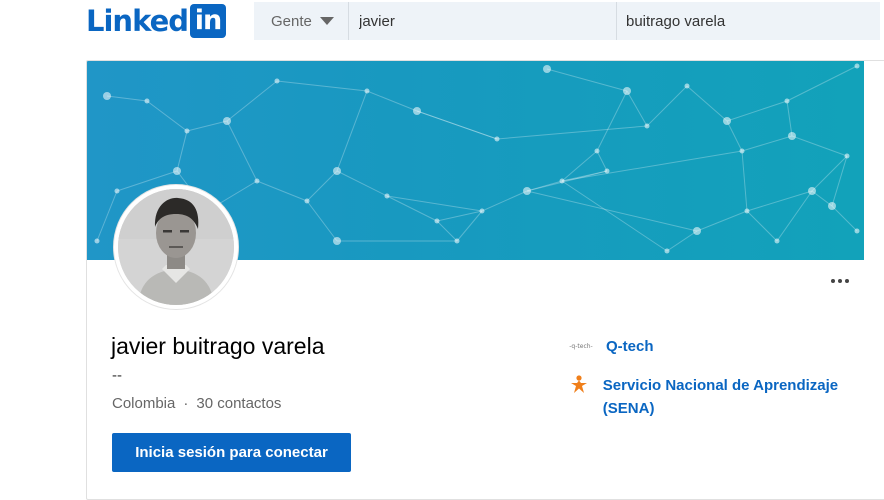  I want to click on location-and-connections: Colombia · 30 contactos, so click(196, 403).